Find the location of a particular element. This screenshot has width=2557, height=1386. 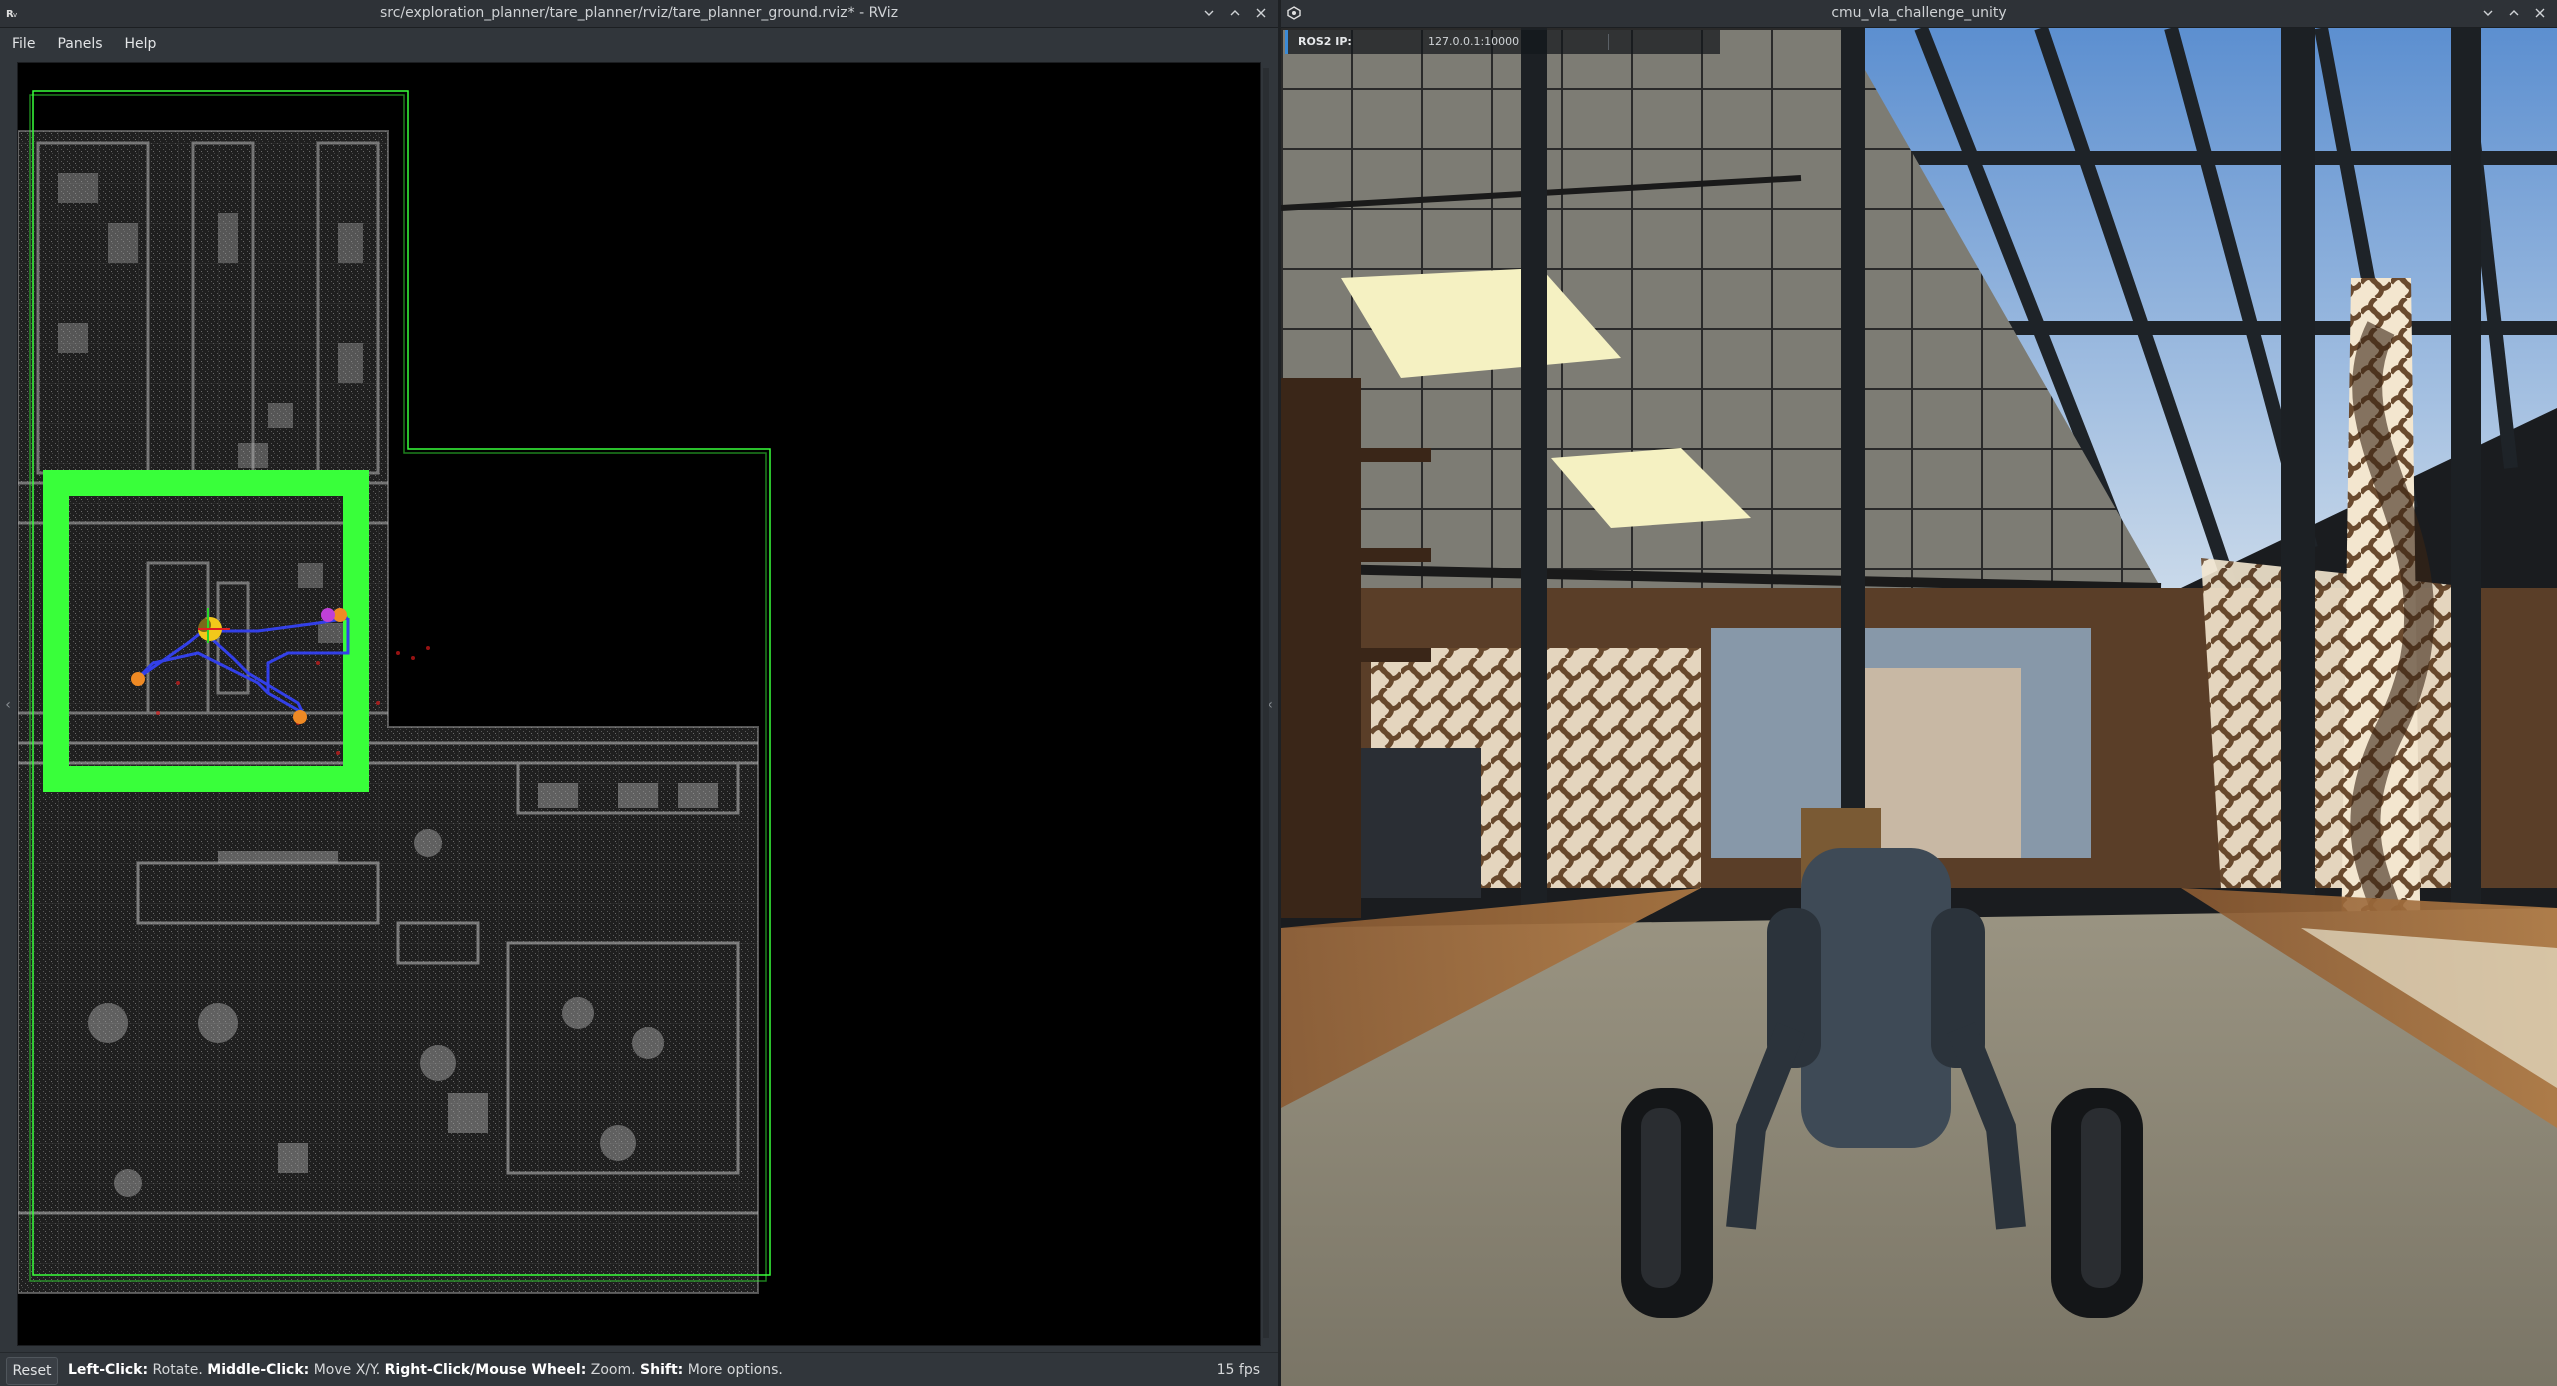

decorative-lattice is located at coordinates (2341, 723).